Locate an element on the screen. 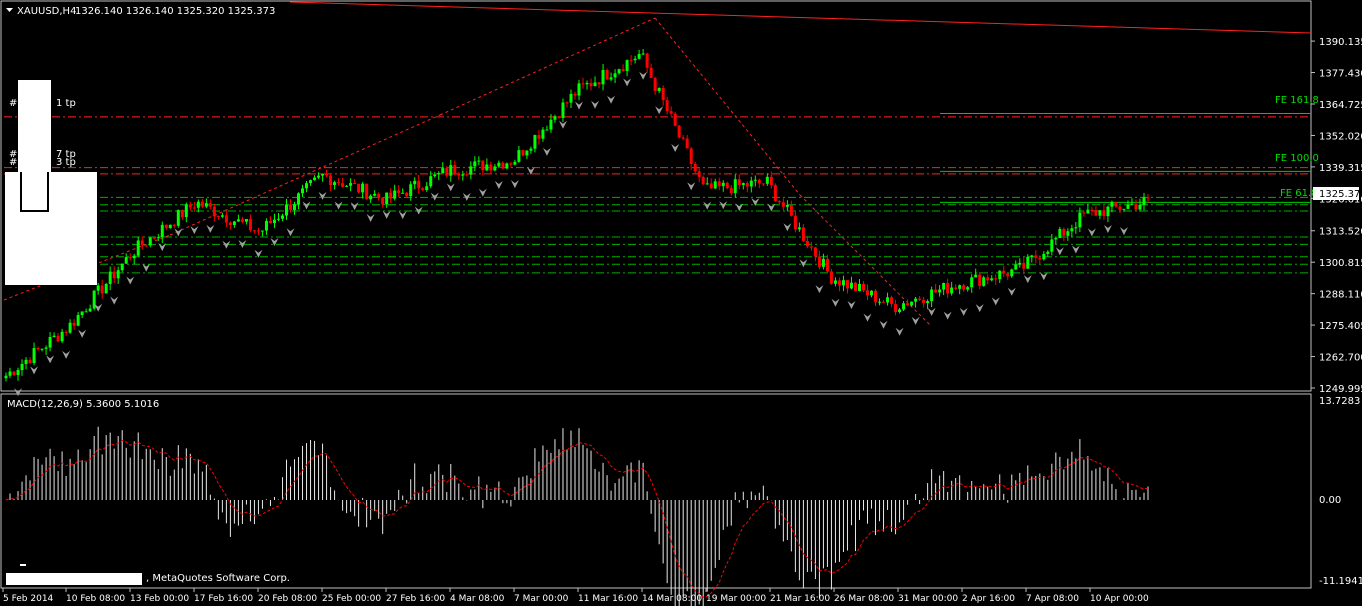  price-tick-label: 1249.995 is located at coordinates (1340, 389).